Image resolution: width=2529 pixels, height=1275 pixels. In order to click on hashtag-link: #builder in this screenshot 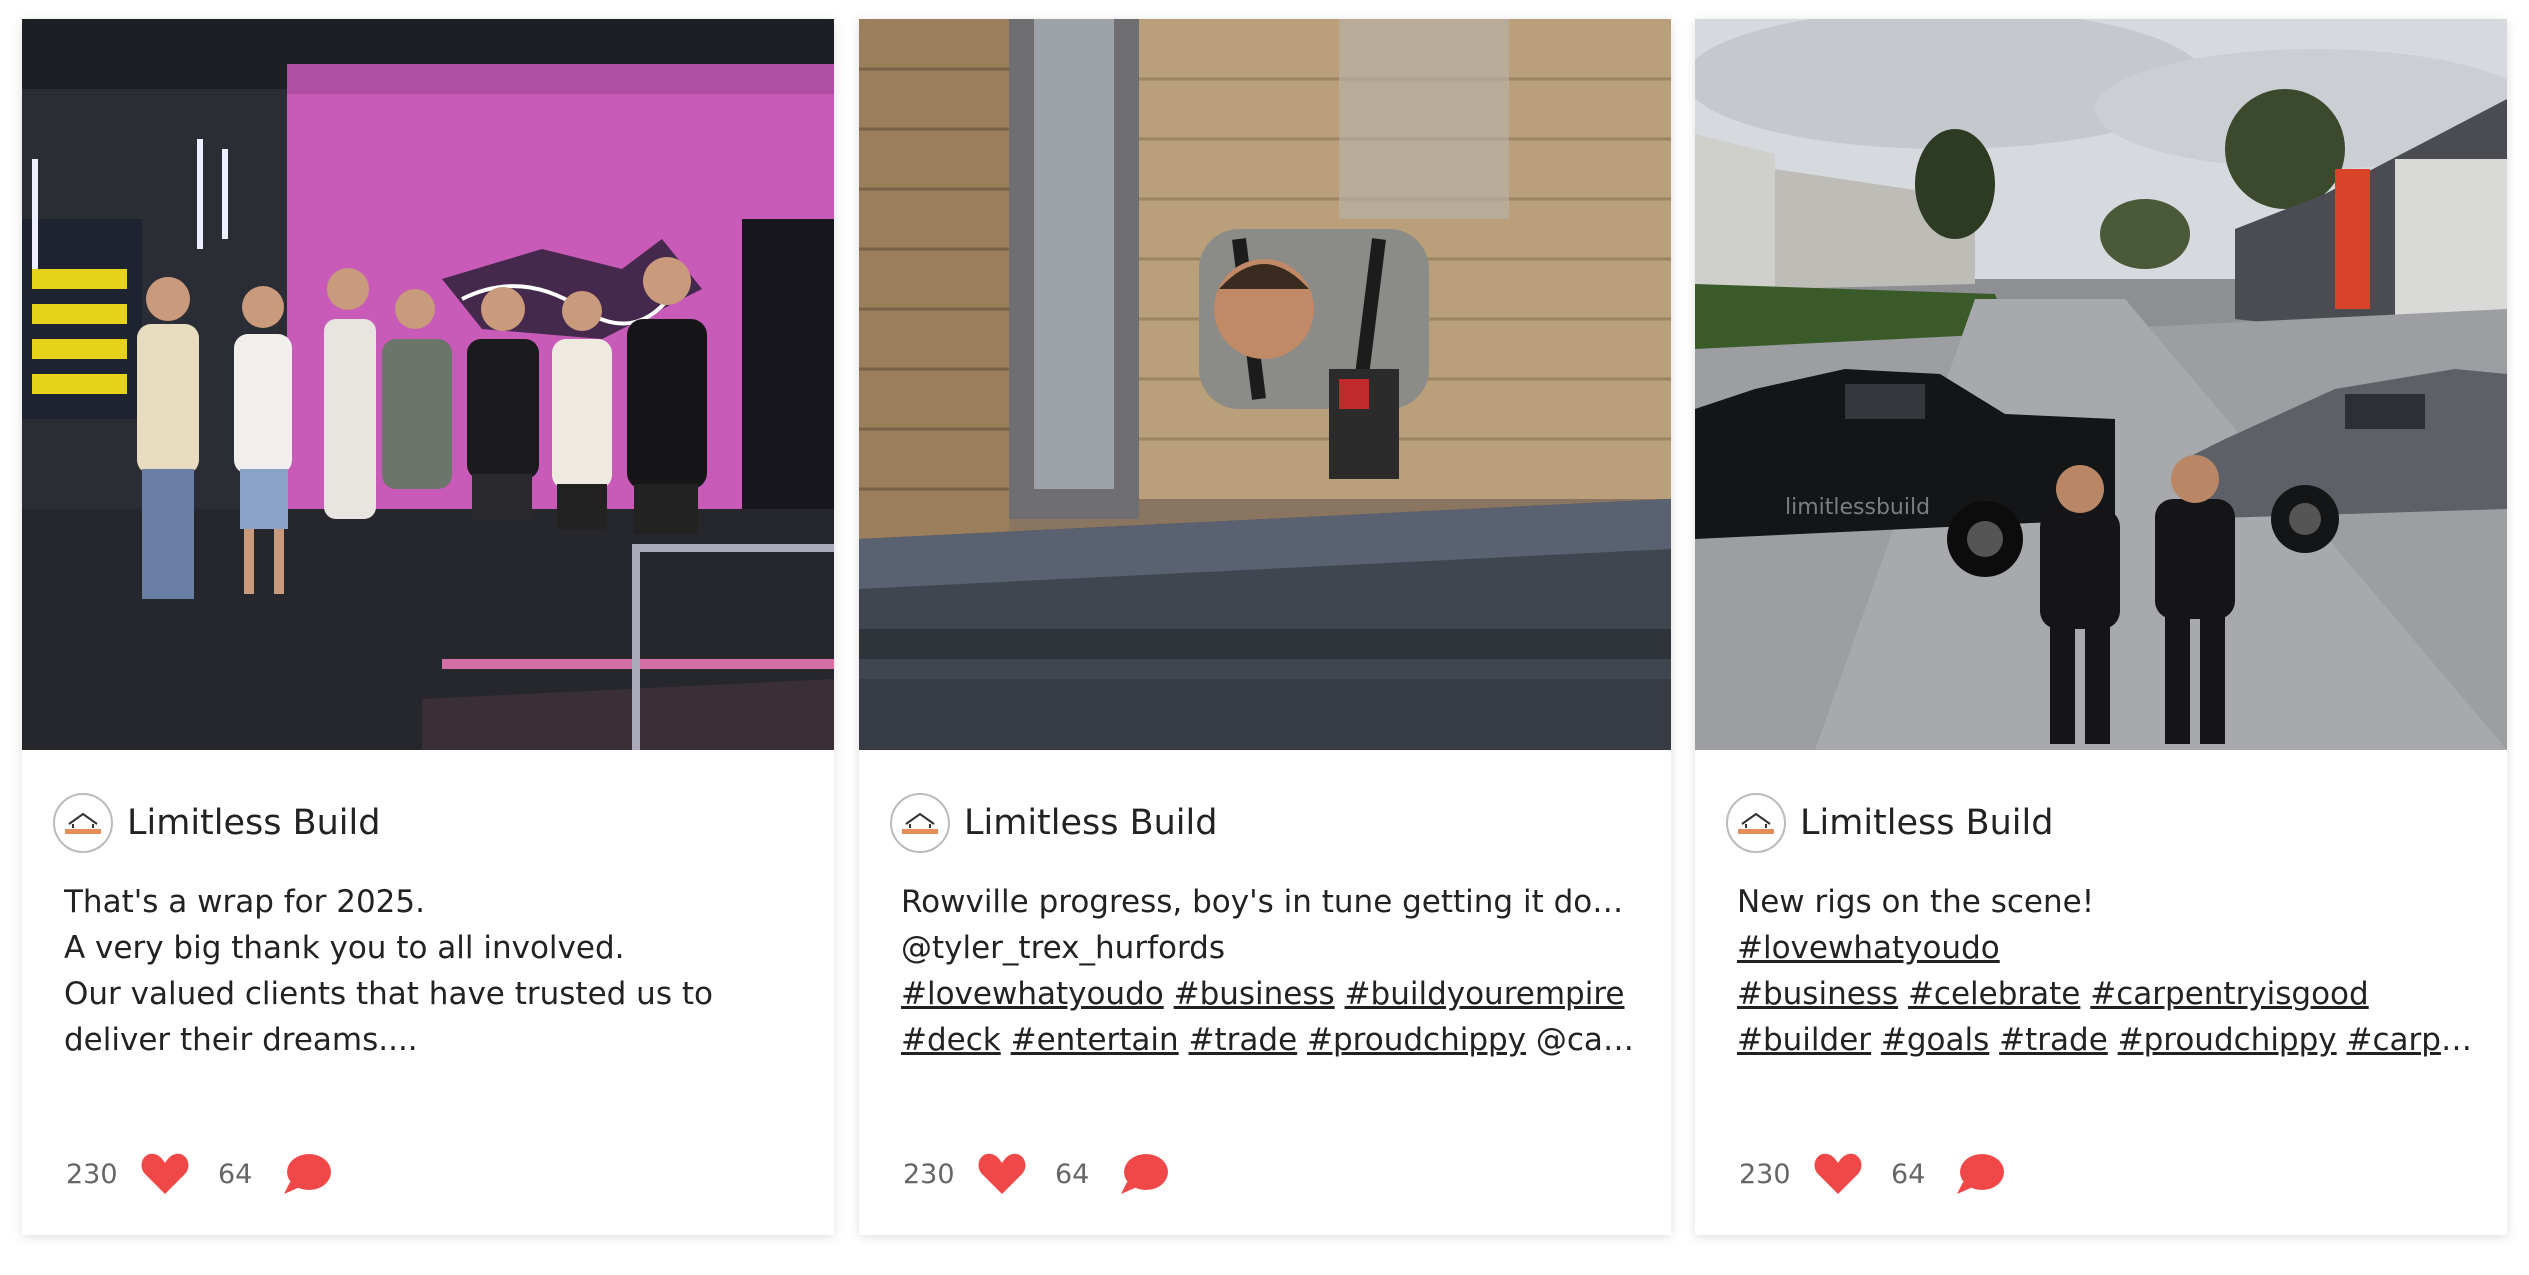, I will do `click(1804, 1040)`.